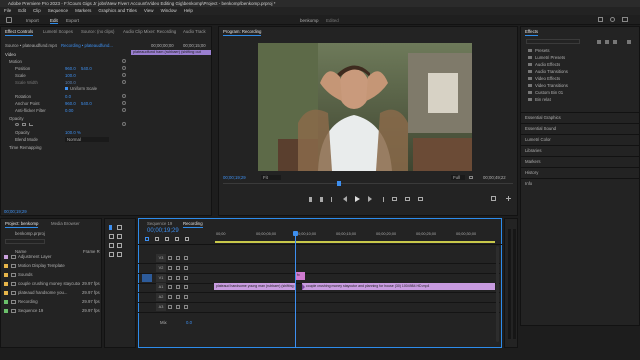 The image size is (640, 360). What do you see at coordinates (382, 199) in the screenshot?
I see `go-to-out-icon` at bounding box center [382, 199].